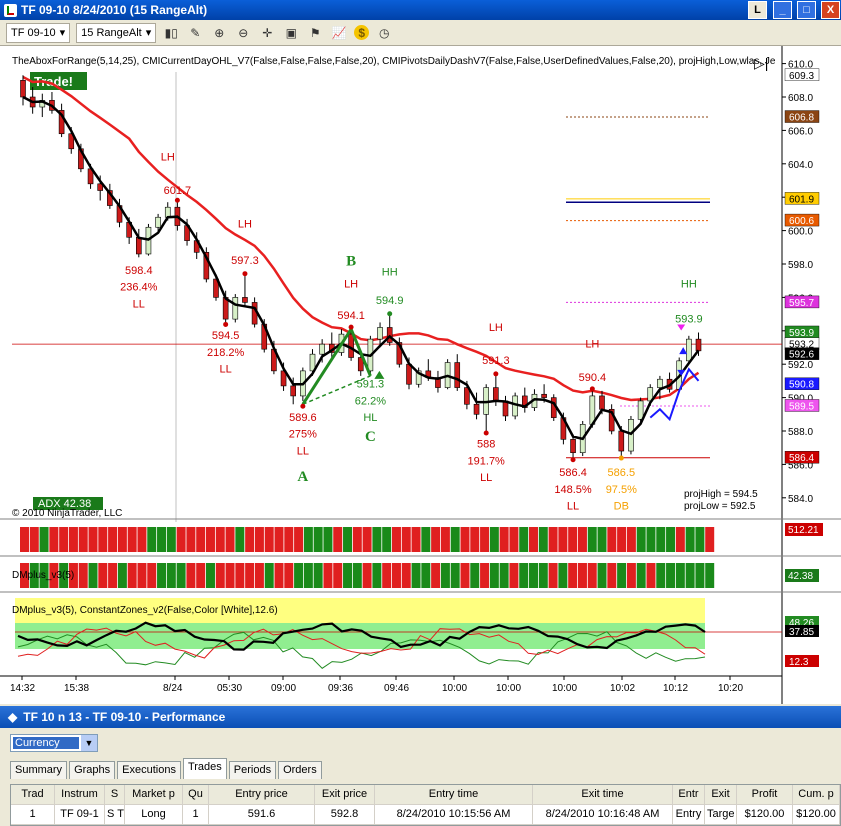 Image resolution: width=841 pixels, height=826 pixels. Describe the element at coordinates (370, 437) in the screenshot. I see `chart-annotation: C` at that location.